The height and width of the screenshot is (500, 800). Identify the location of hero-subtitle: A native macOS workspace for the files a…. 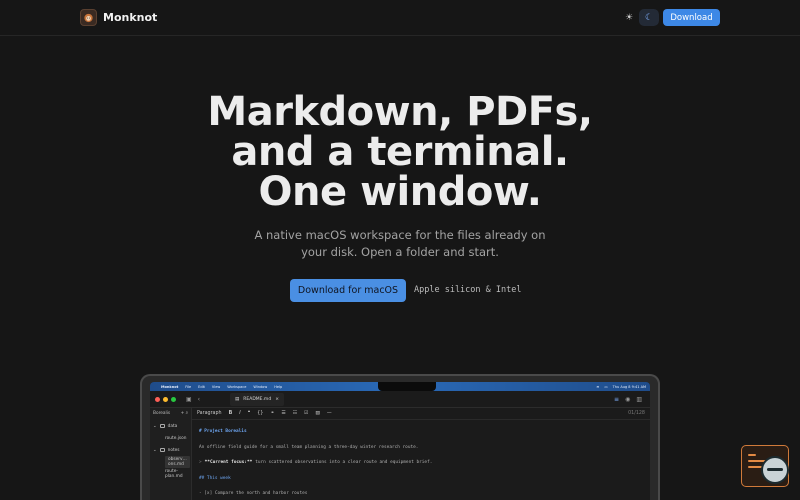
(400, 243).